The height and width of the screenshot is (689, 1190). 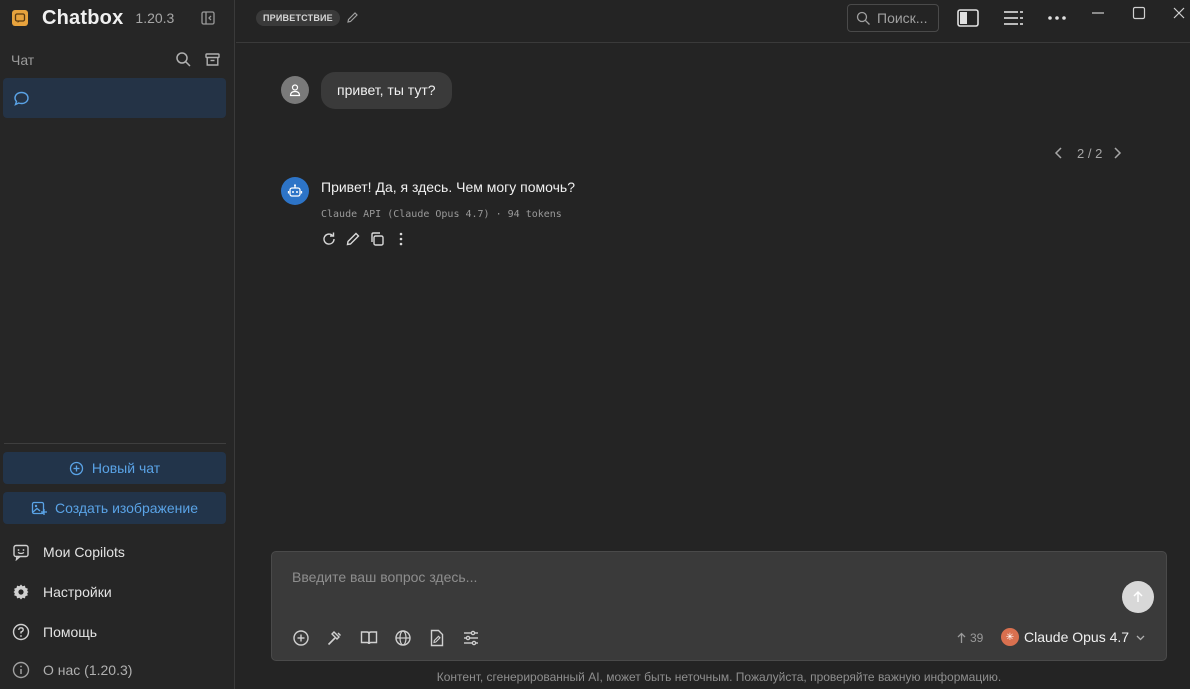 I want to click on context-count: 39, so click(x=969, y=638).